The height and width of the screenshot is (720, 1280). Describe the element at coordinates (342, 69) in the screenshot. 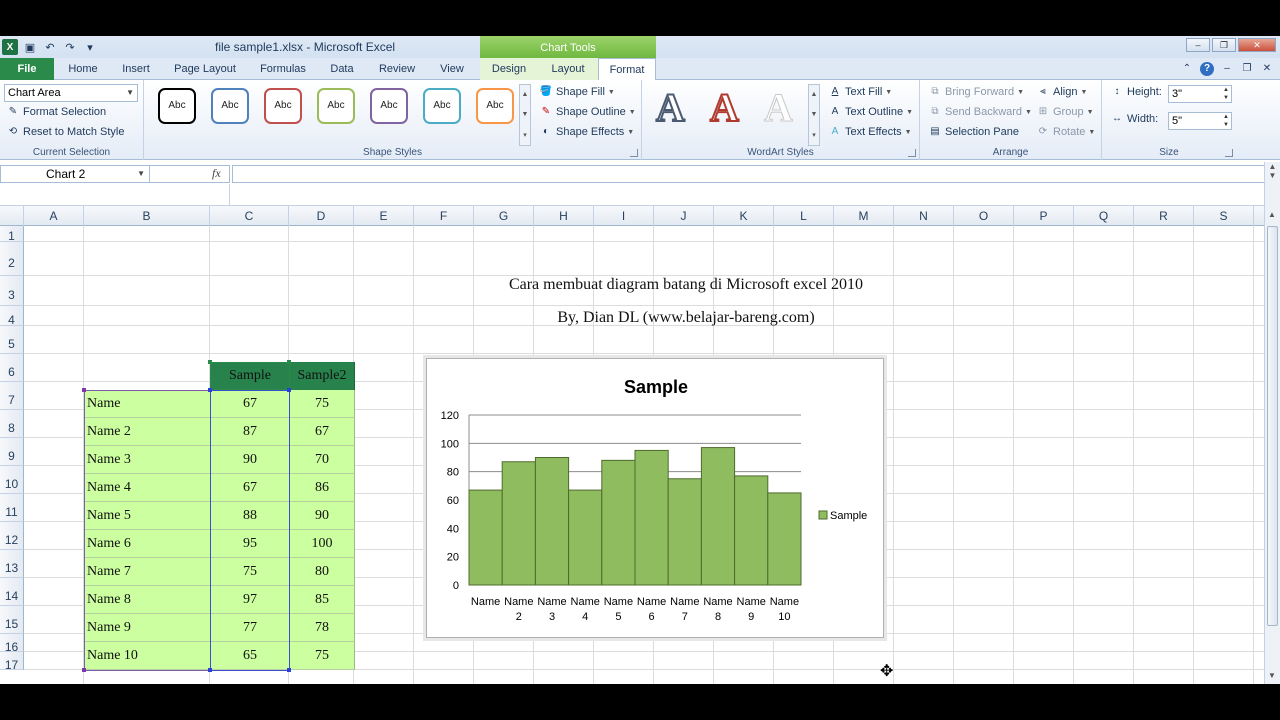

I see `tab-data: Data` at that location.